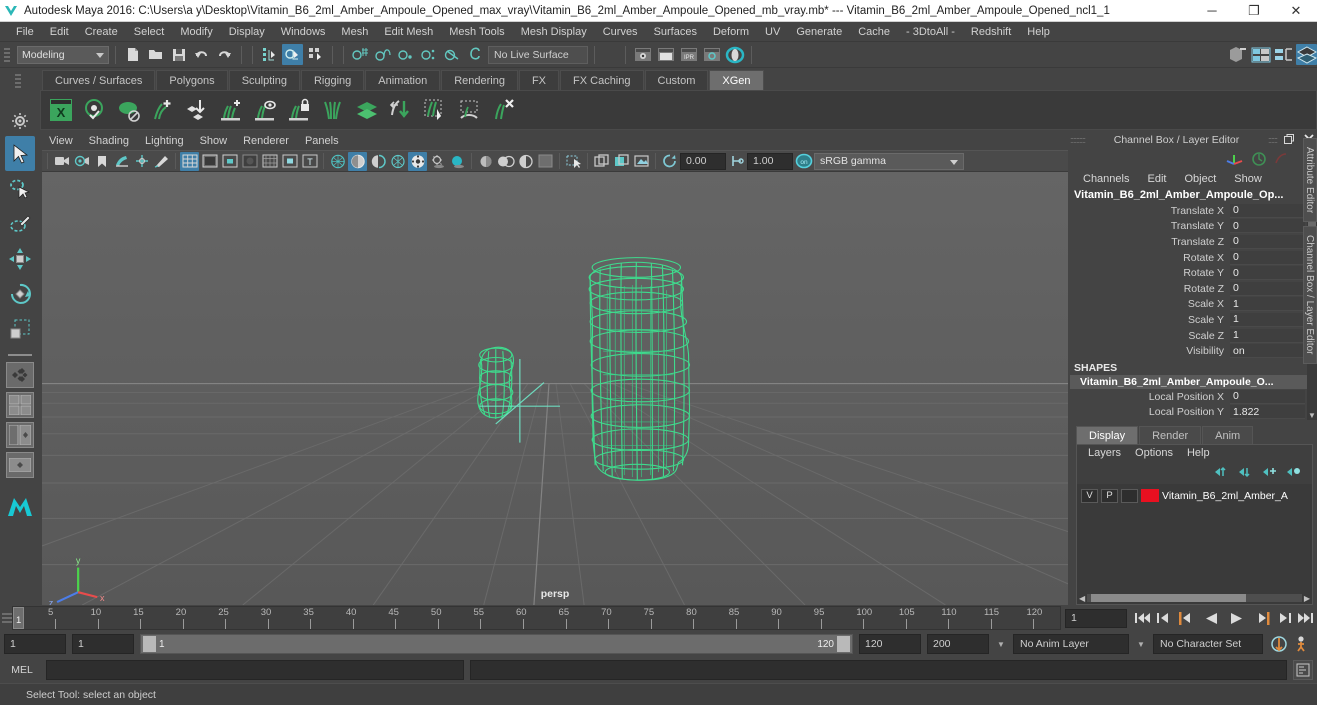 The width and height of the screenshot is (1317, 705). I want to click on gamma-value-field: 1.00, so click(770, 161).